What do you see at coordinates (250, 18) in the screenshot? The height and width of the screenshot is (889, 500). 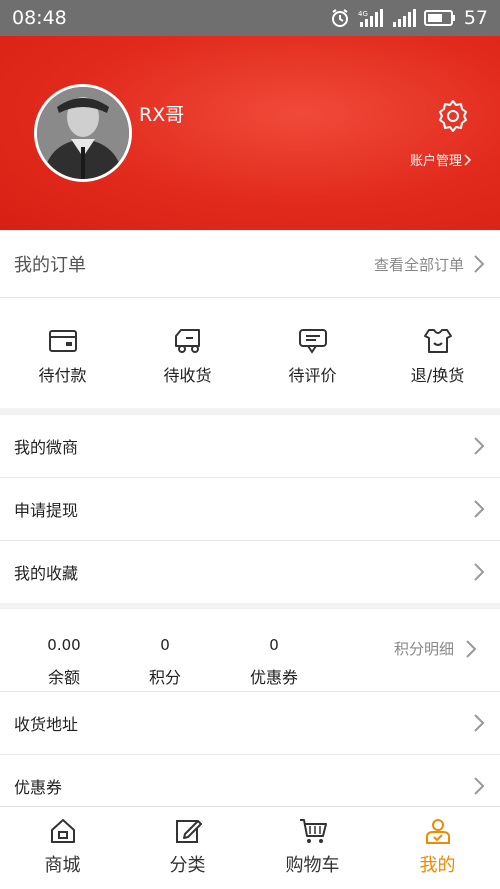 I see `status-bar: 08:48 4G 57` at bounding box center [250, 18].